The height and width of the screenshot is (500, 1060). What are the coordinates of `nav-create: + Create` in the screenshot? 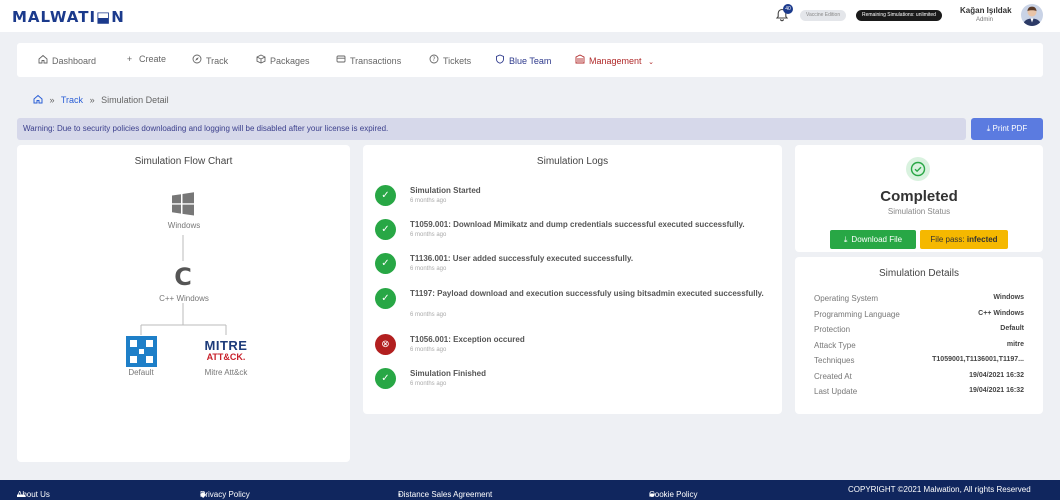 It's located at (145, 59).